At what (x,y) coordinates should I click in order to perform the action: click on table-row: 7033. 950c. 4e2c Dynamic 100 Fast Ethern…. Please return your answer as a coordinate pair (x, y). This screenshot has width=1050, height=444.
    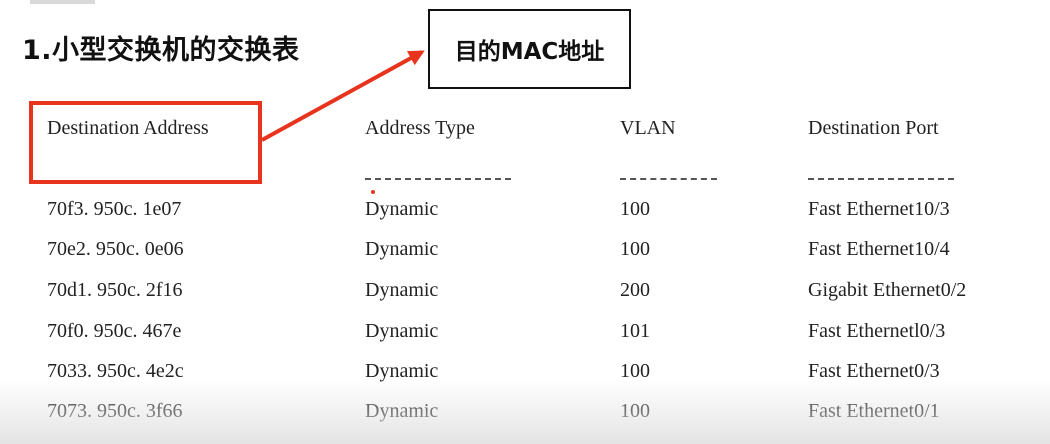
    Looking at the image, I should click on (525, 380).